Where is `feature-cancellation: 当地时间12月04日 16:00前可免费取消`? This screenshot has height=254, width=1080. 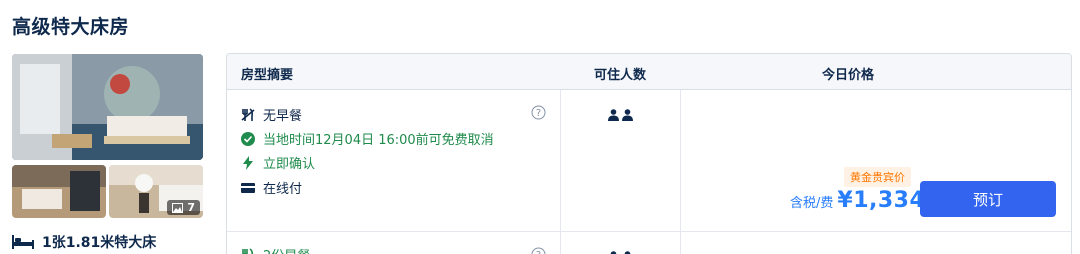 feature-cancellation: 当地时间12月04日 16:00前可免费取消 is located at coordinates (367, 138).